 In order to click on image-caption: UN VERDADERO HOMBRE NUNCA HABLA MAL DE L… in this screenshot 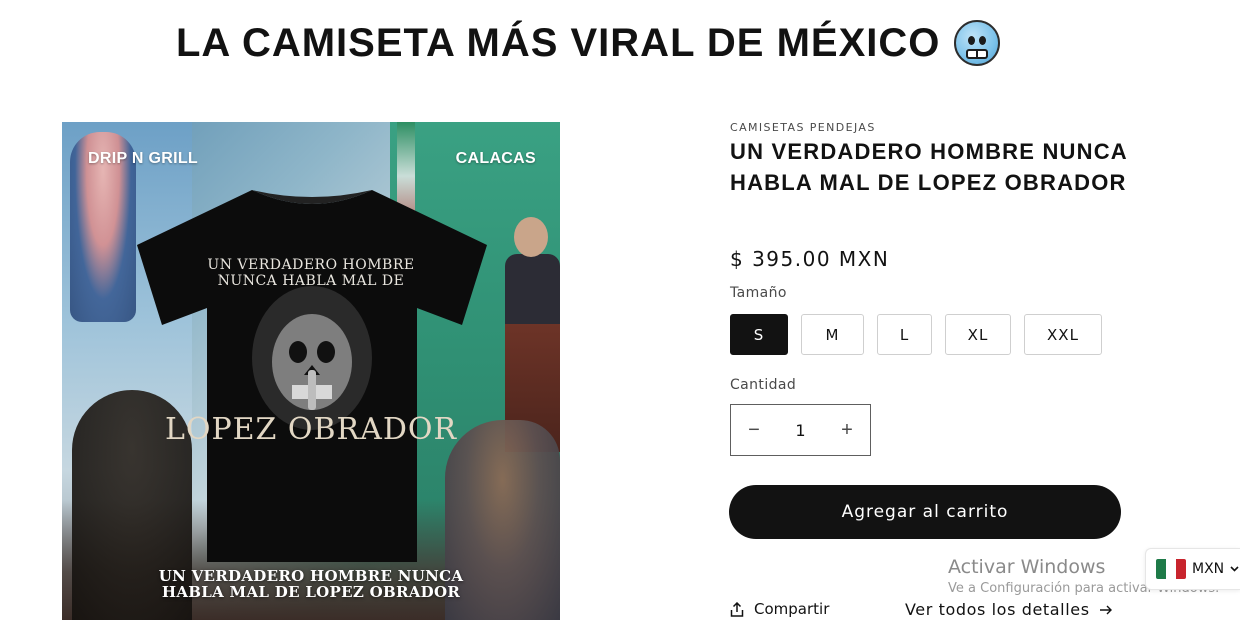, I will do `click(311, 584)`.